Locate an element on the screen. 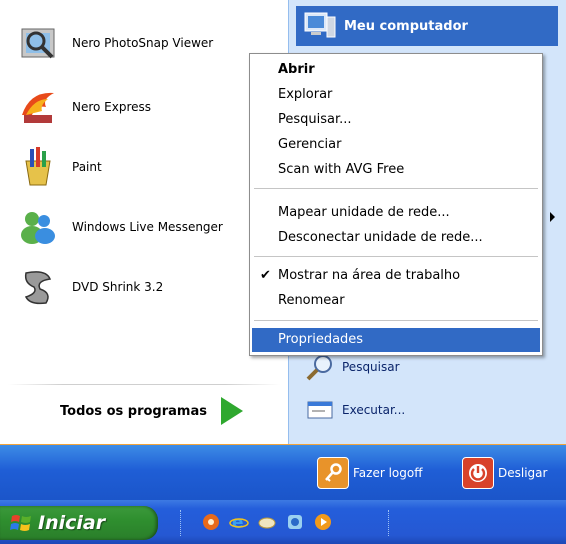  green-arrow-icon is located at coordinates (231, 411).